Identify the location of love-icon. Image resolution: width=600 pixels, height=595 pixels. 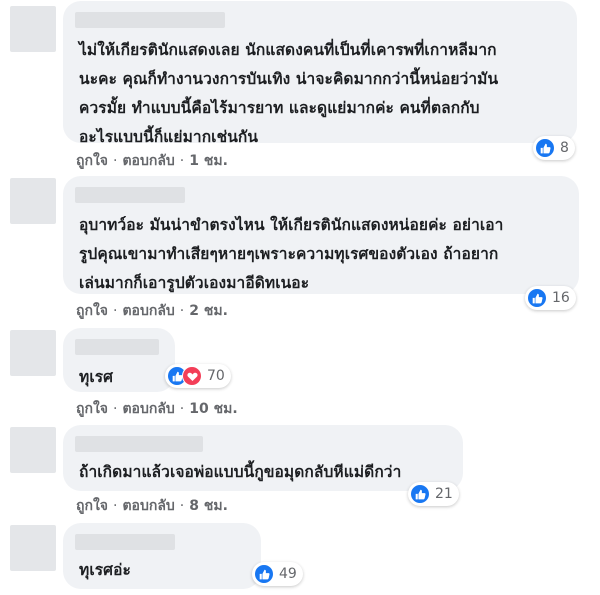
(192, 376).